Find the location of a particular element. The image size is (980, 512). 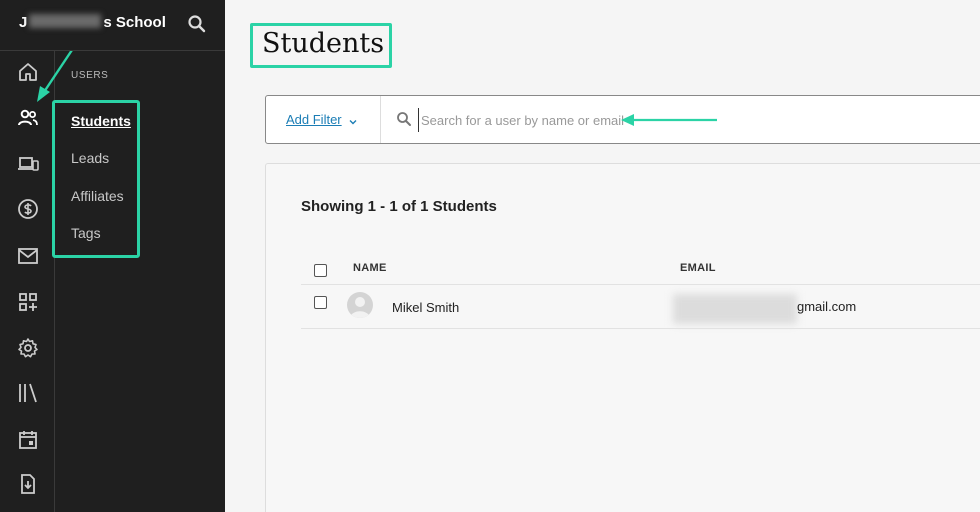

users-section-title: USERS is located at coordinates (90, 75).